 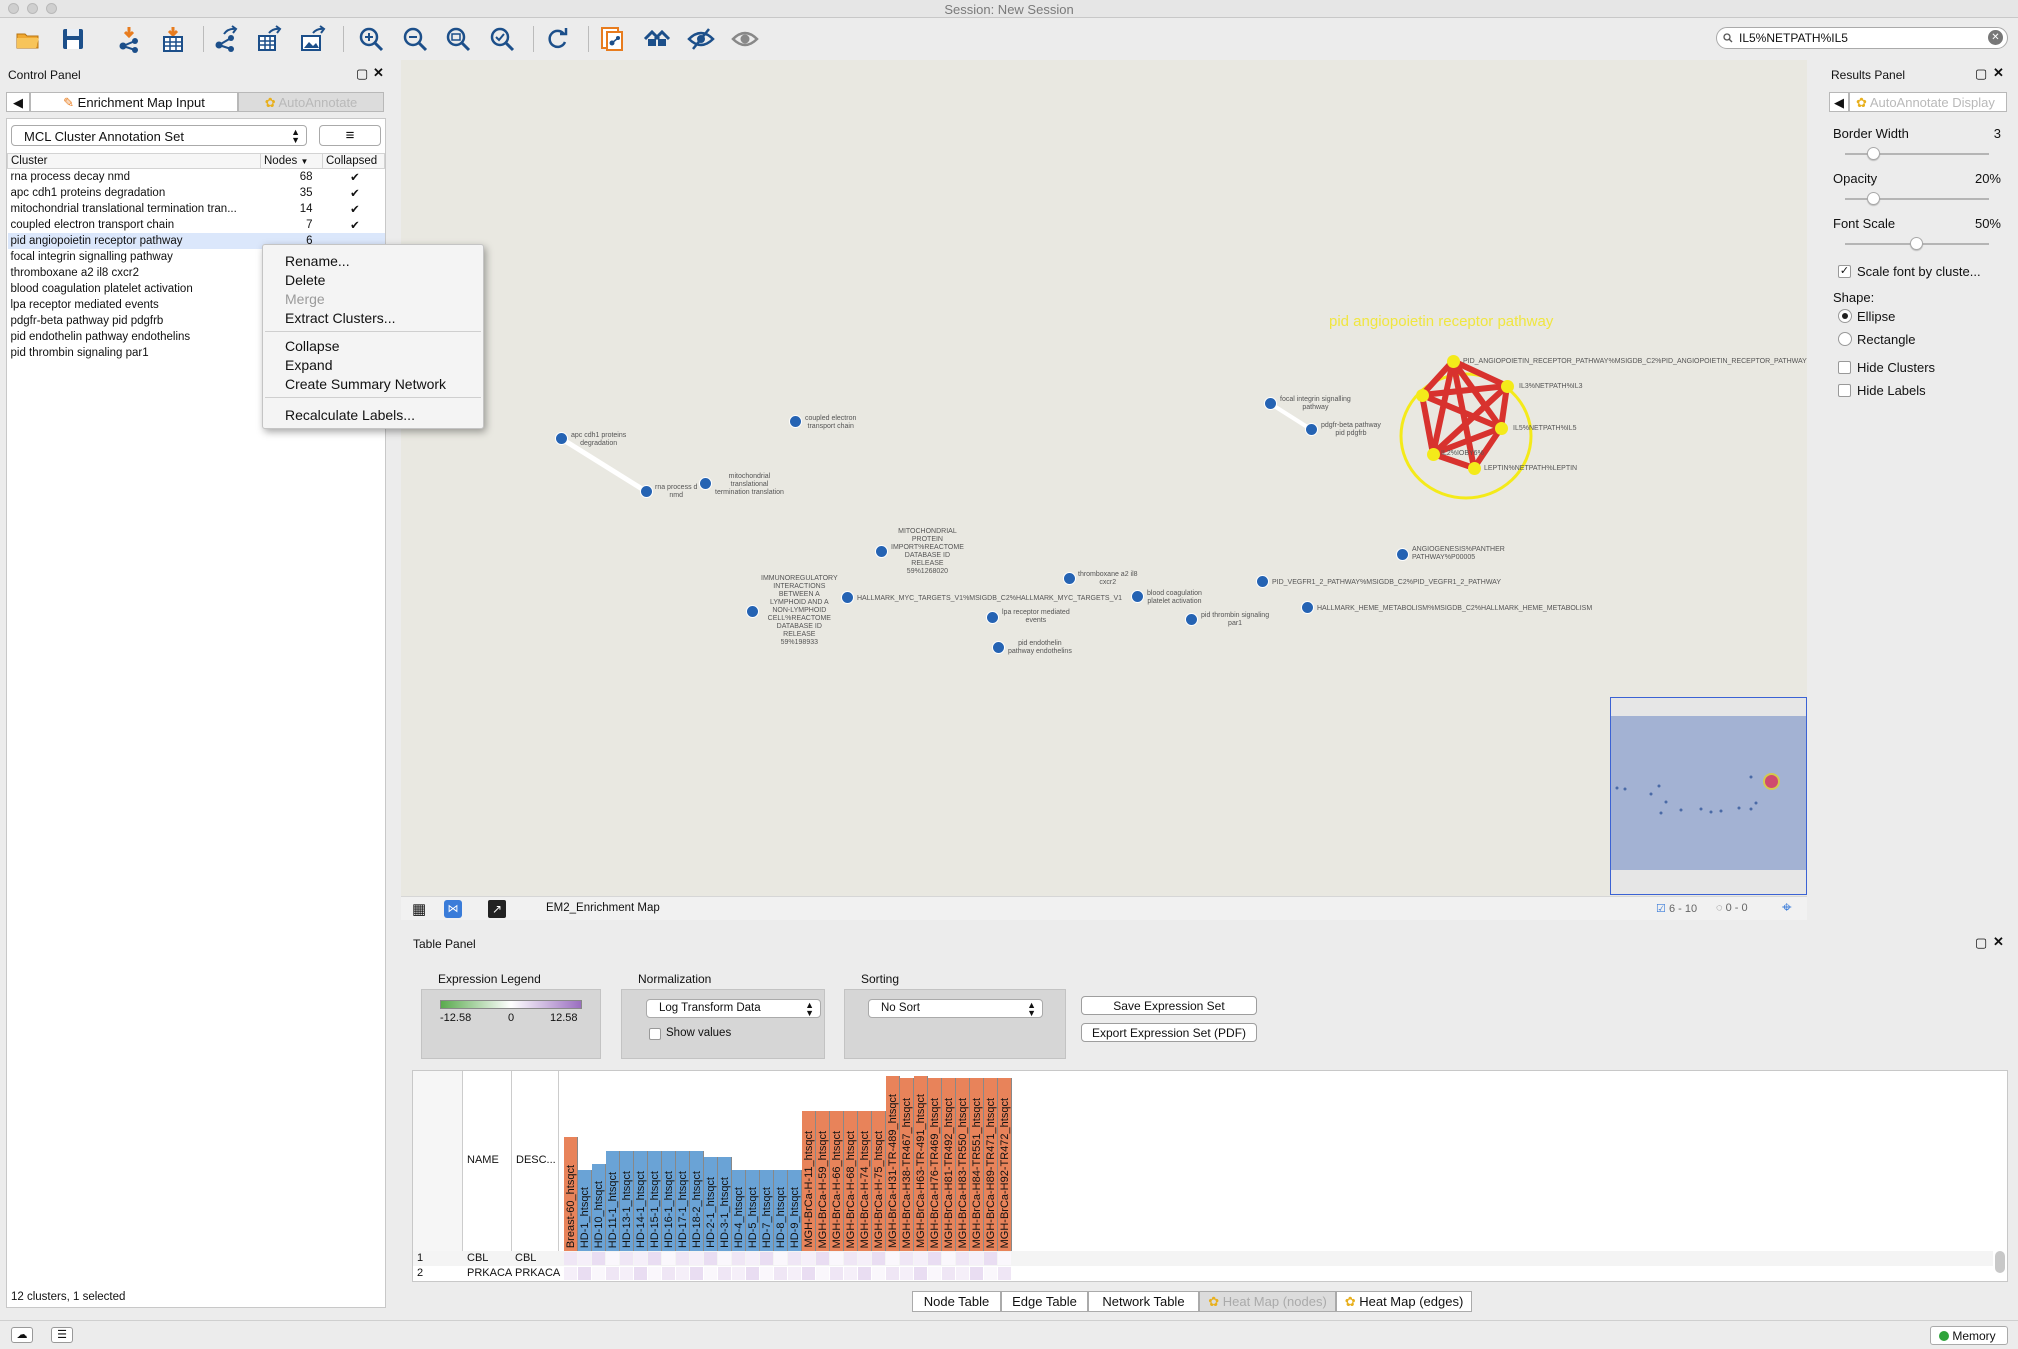 I want to click on heatmap-column-header: HD-8_htsqct, so click(x=781, y=1210).